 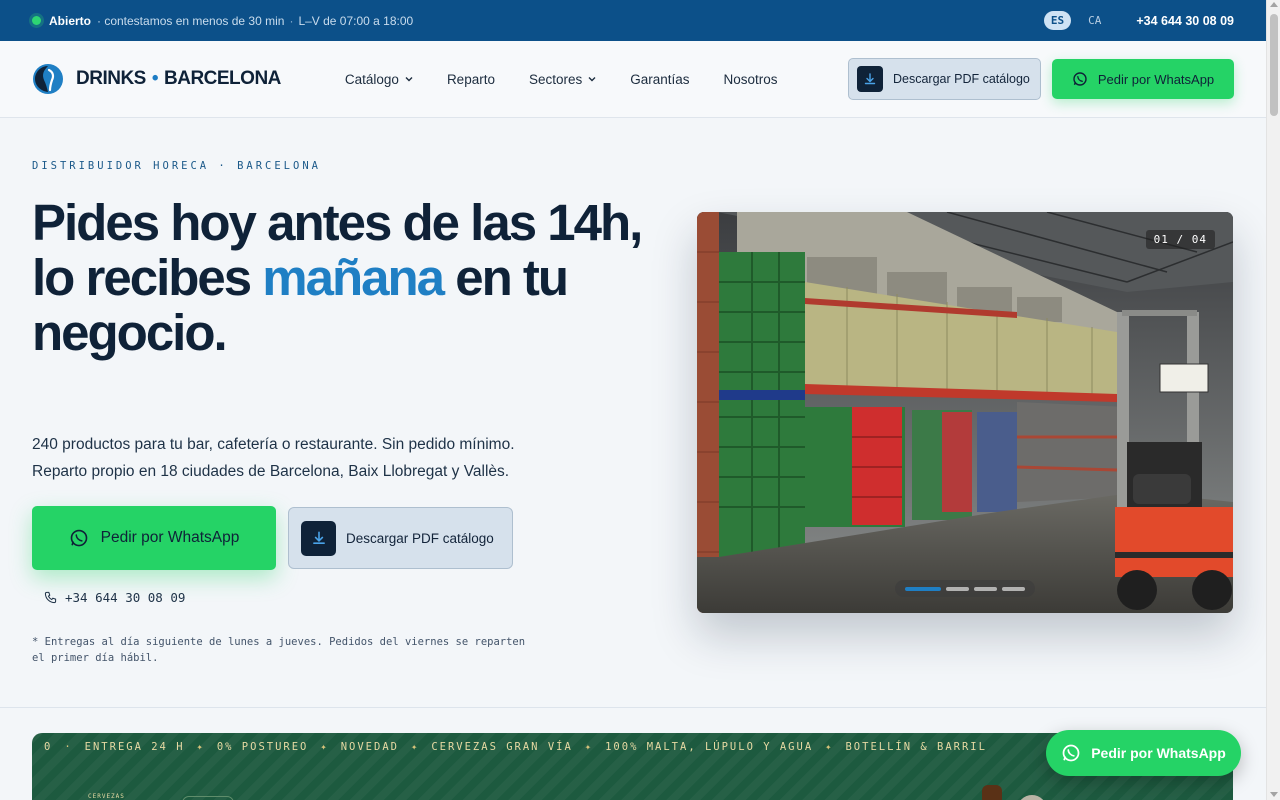 What do you see at coordinates (1158, 753) in the screenshot?
I see `floating-whatsapp-label: Pedir por WhatsApp` at bounding box center [1158, 753].